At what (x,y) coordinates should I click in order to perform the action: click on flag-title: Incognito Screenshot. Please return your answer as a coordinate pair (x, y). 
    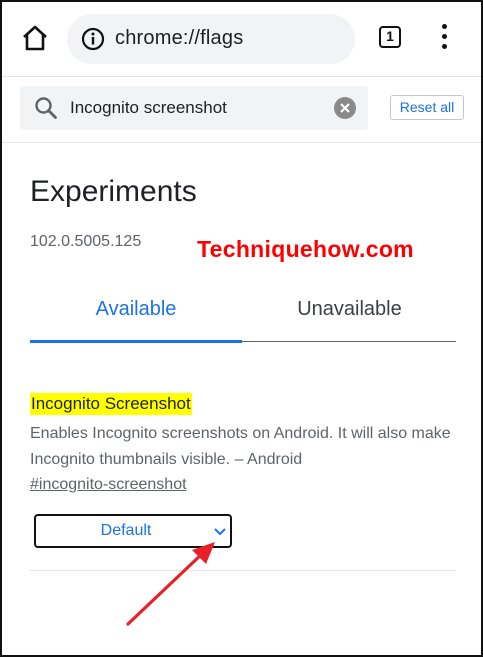
    Looking at the image, I should click on (111, 404).